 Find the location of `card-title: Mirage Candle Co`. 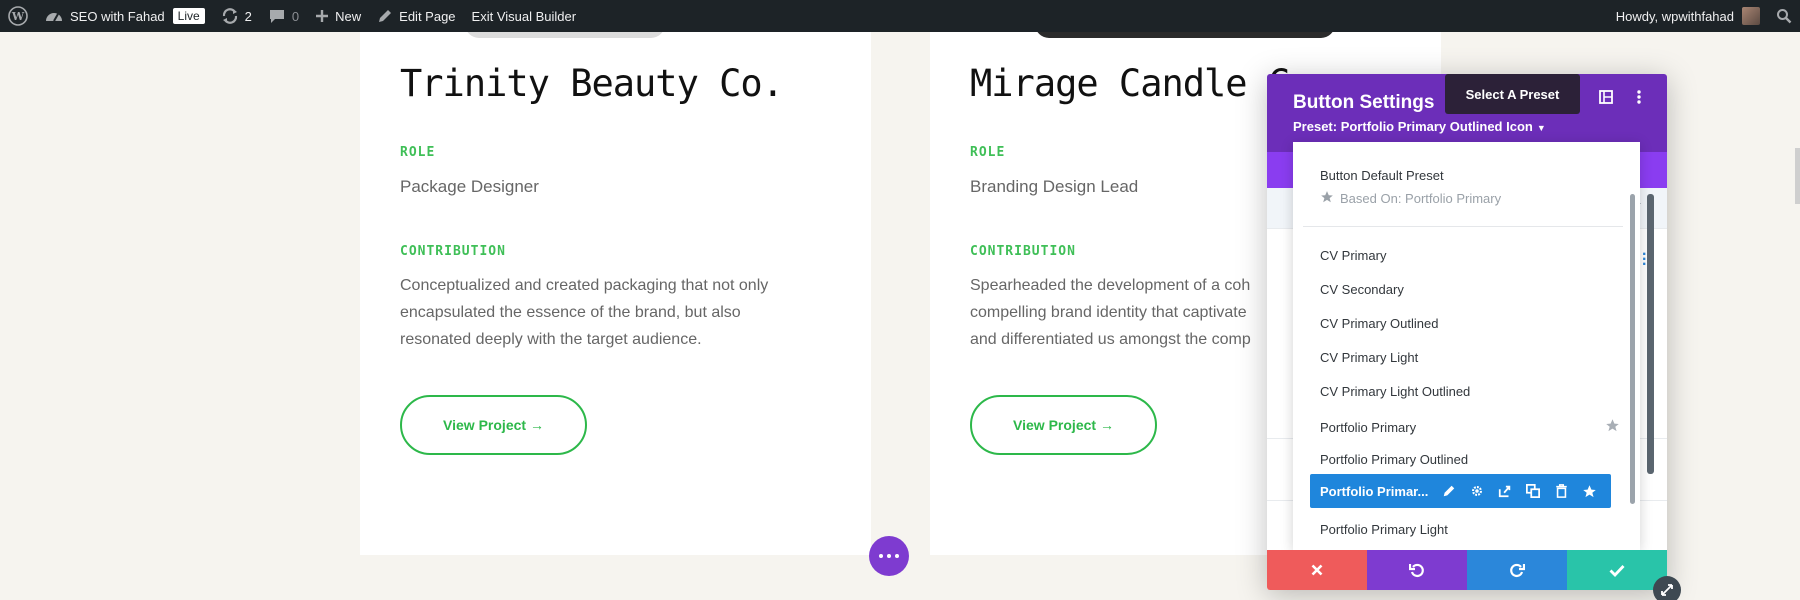

card-title: Mirage Candle Co is located at coordinates (1140, 83).